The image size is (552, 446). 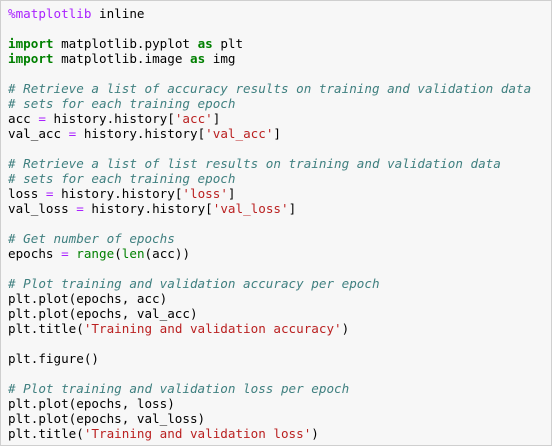 What do you see at coordinates (269, 13) in the screenshot?
I see `code-line: %matplotlib inline` at bounding box center [269, 13].